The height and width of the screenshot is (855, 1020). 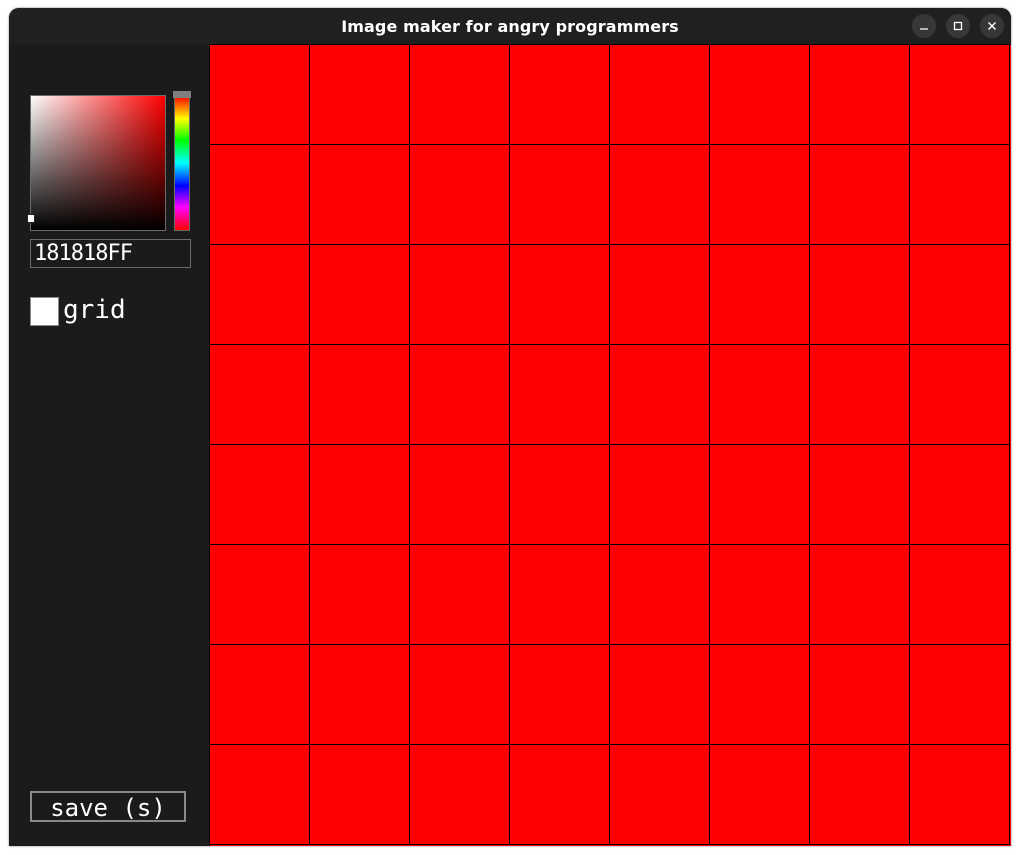 What do you see at coordinates (924, 26) in the screenshot?
I see `minimize-button` at bounding box center [924, 26].